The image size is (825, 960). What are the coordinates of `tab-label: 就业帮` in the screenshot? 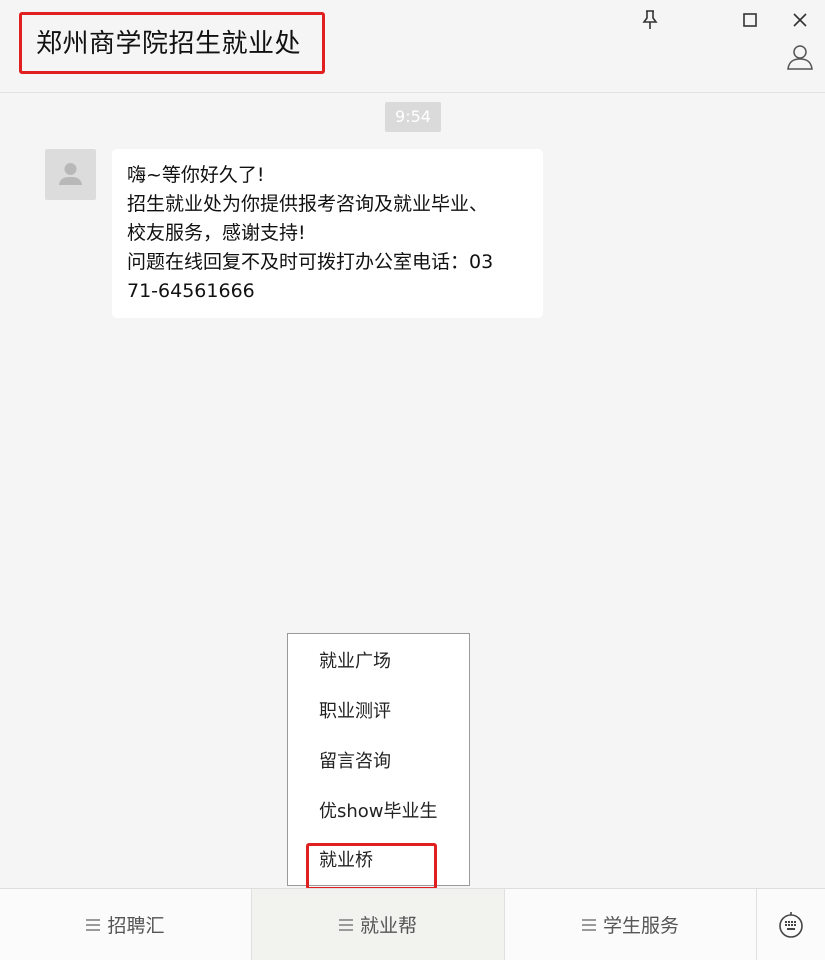 It's located at (388, 926).